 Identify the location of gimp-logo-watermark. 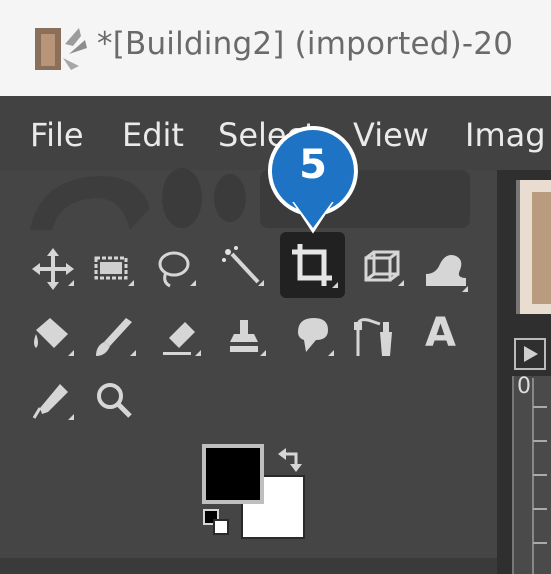
(250, 199).